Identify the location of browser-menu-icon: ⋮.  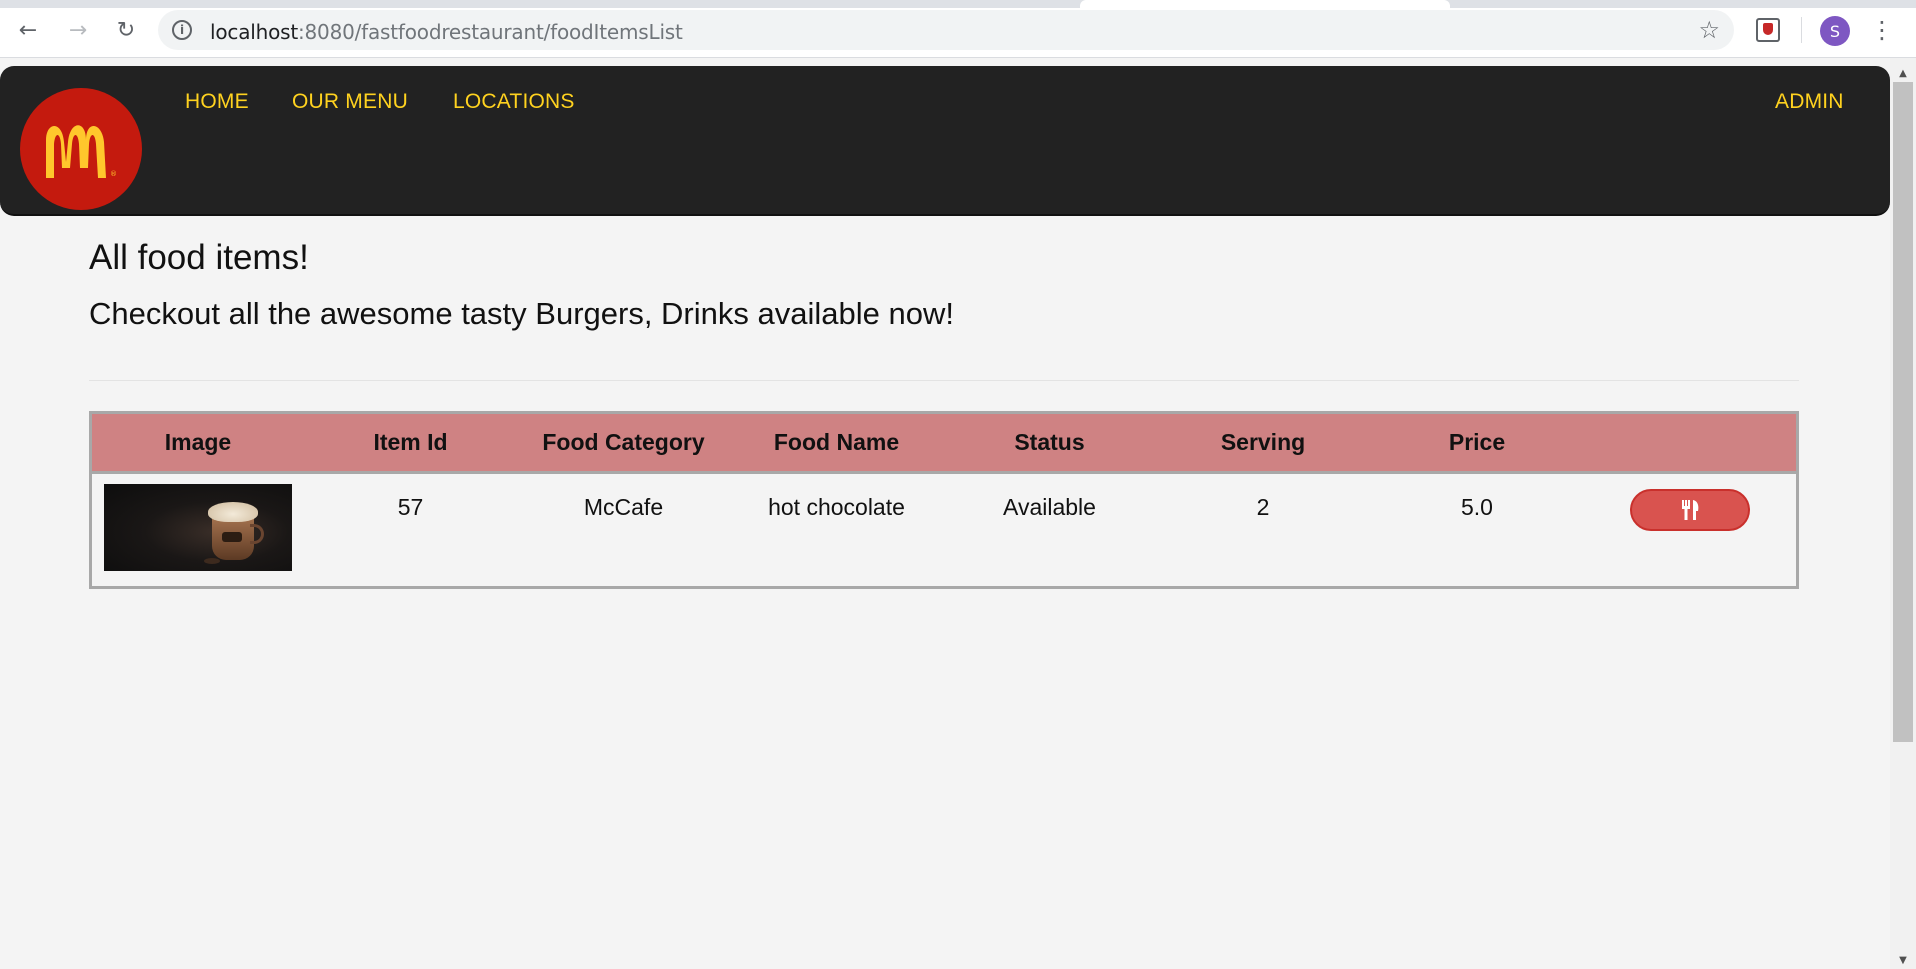
(1882, 30).